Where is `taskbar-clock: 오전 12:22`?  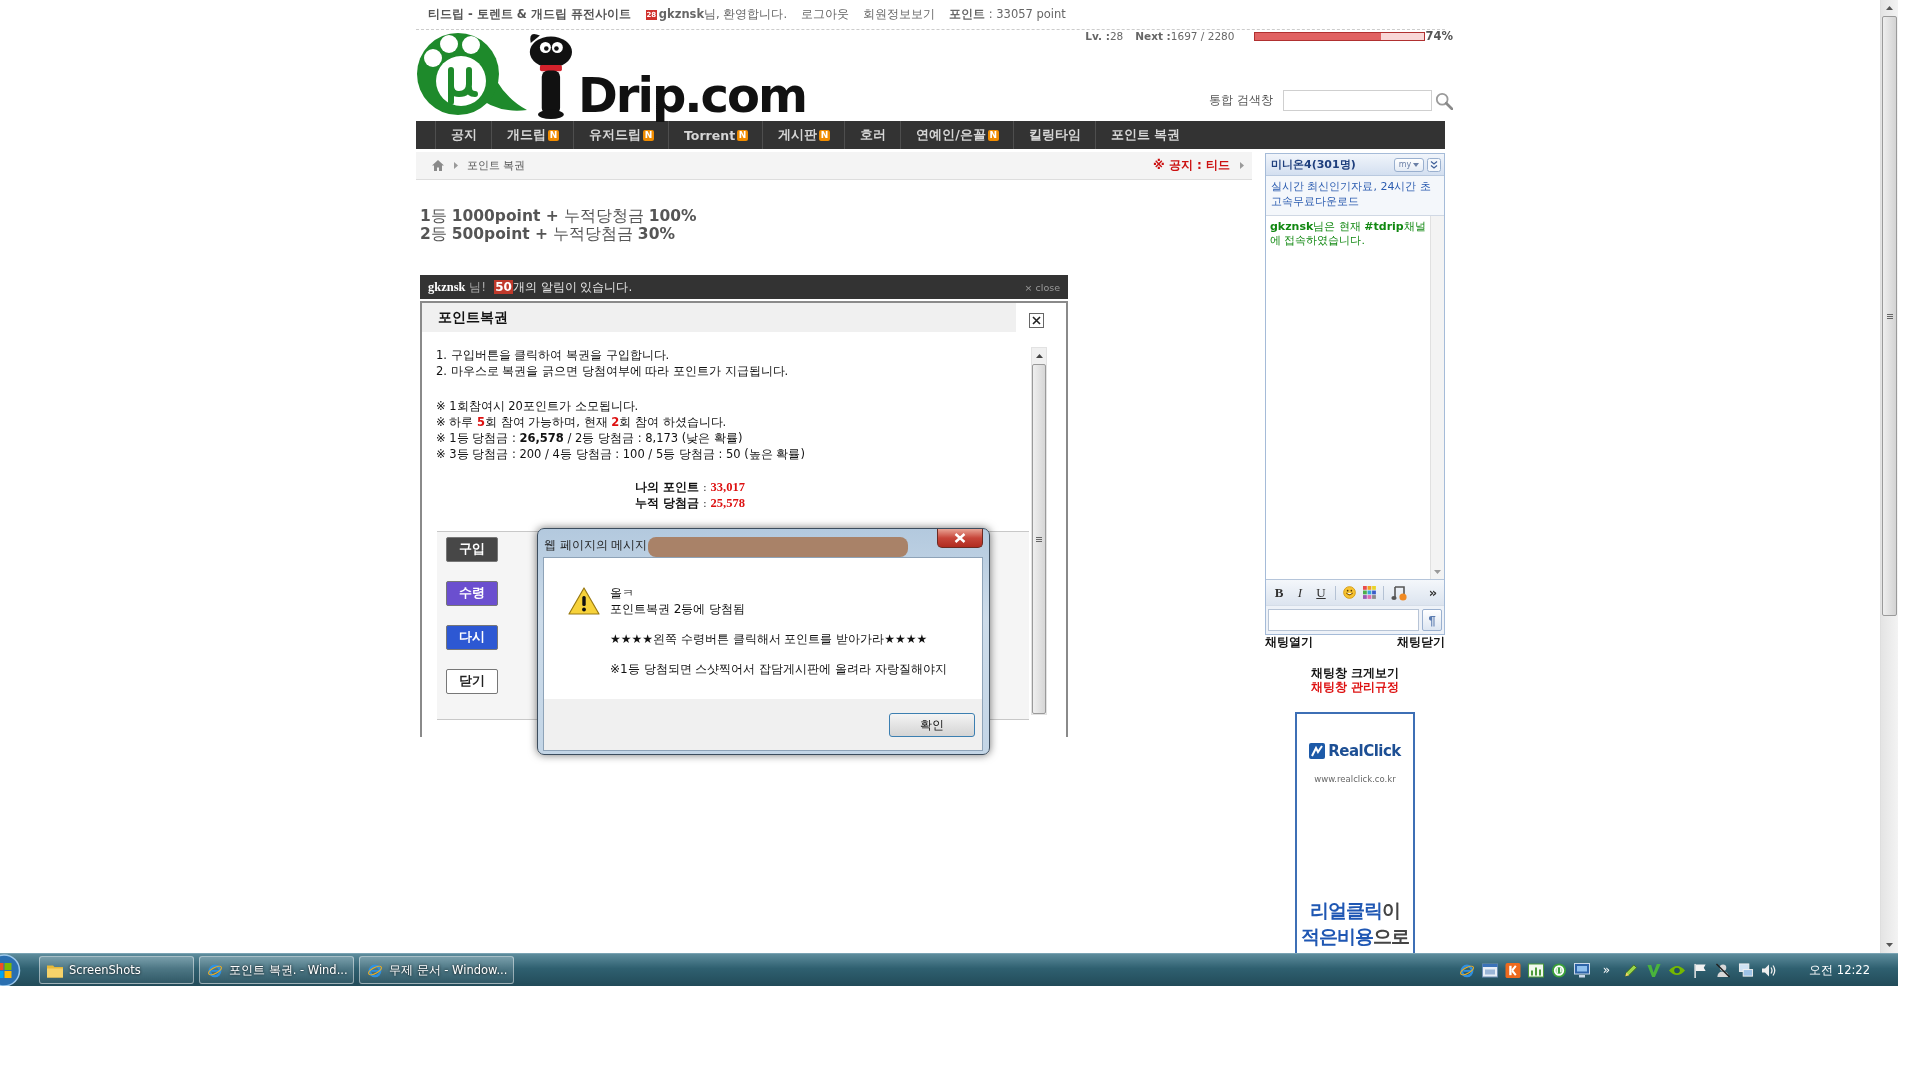
taskbar-clock: 오전 12:22 is located at coordinates (1839, 970).